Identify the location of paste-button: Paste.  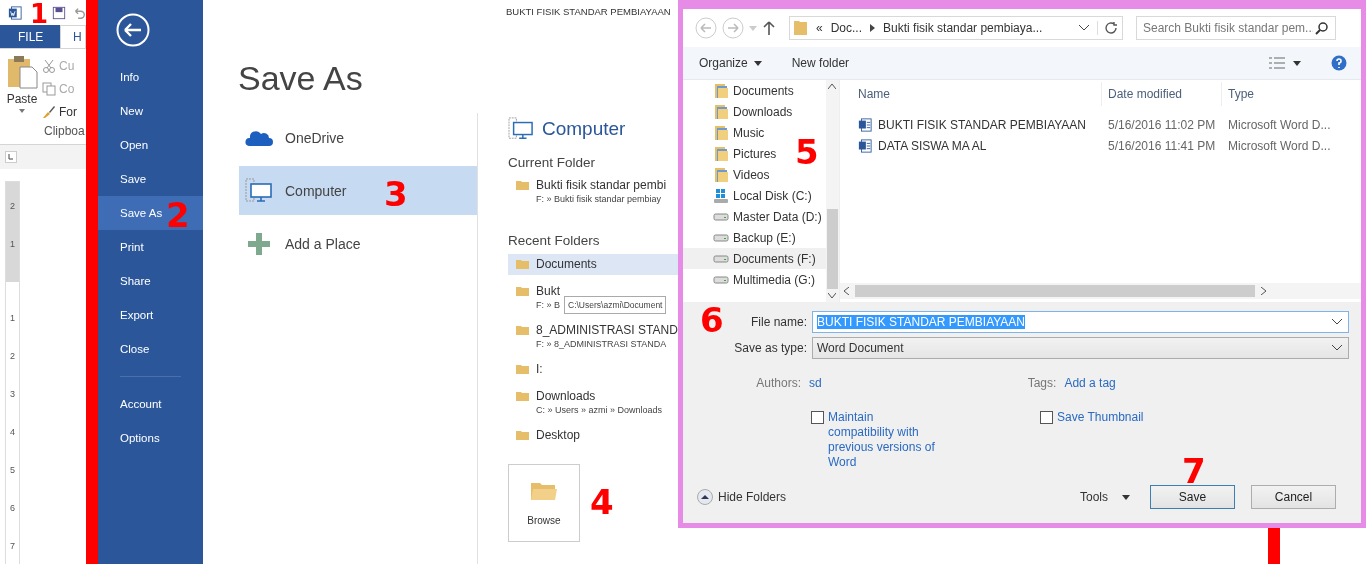
(22, 89).